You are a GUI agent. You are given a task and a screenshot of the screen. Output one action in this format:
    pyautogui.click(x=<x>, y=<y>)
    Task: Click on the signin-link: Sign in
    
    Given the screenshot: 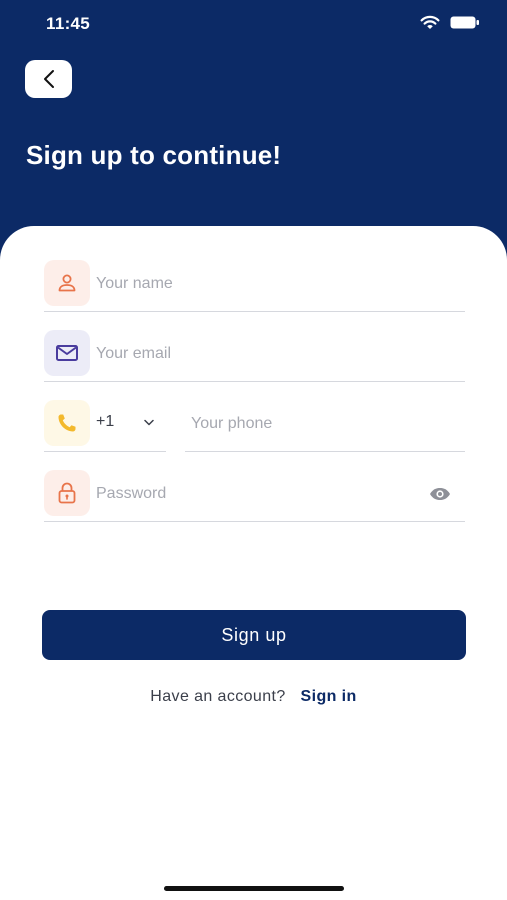 What is the action you would take?
    pyautogui.click(x=329, y=696)
    